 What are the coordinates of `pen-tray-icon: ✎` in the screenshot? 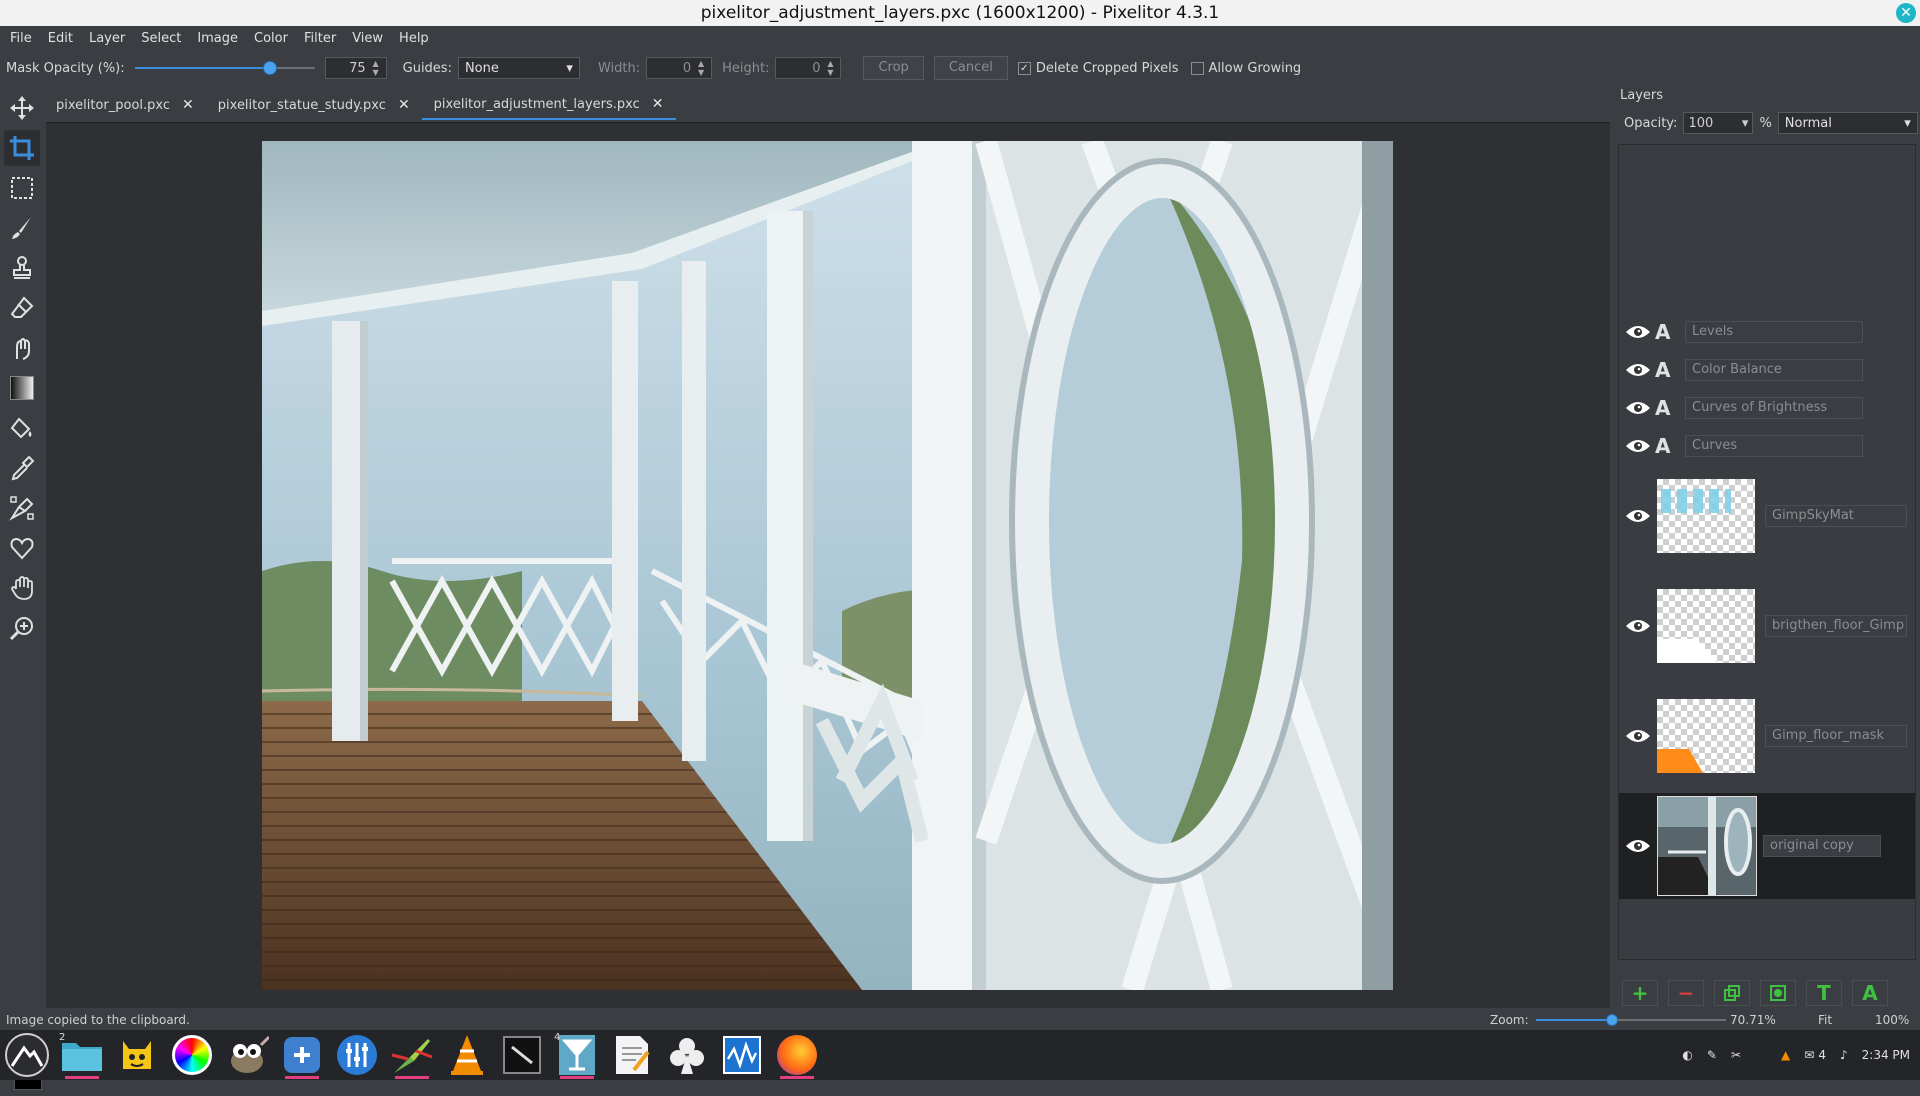 It's located at (1712, 1055).